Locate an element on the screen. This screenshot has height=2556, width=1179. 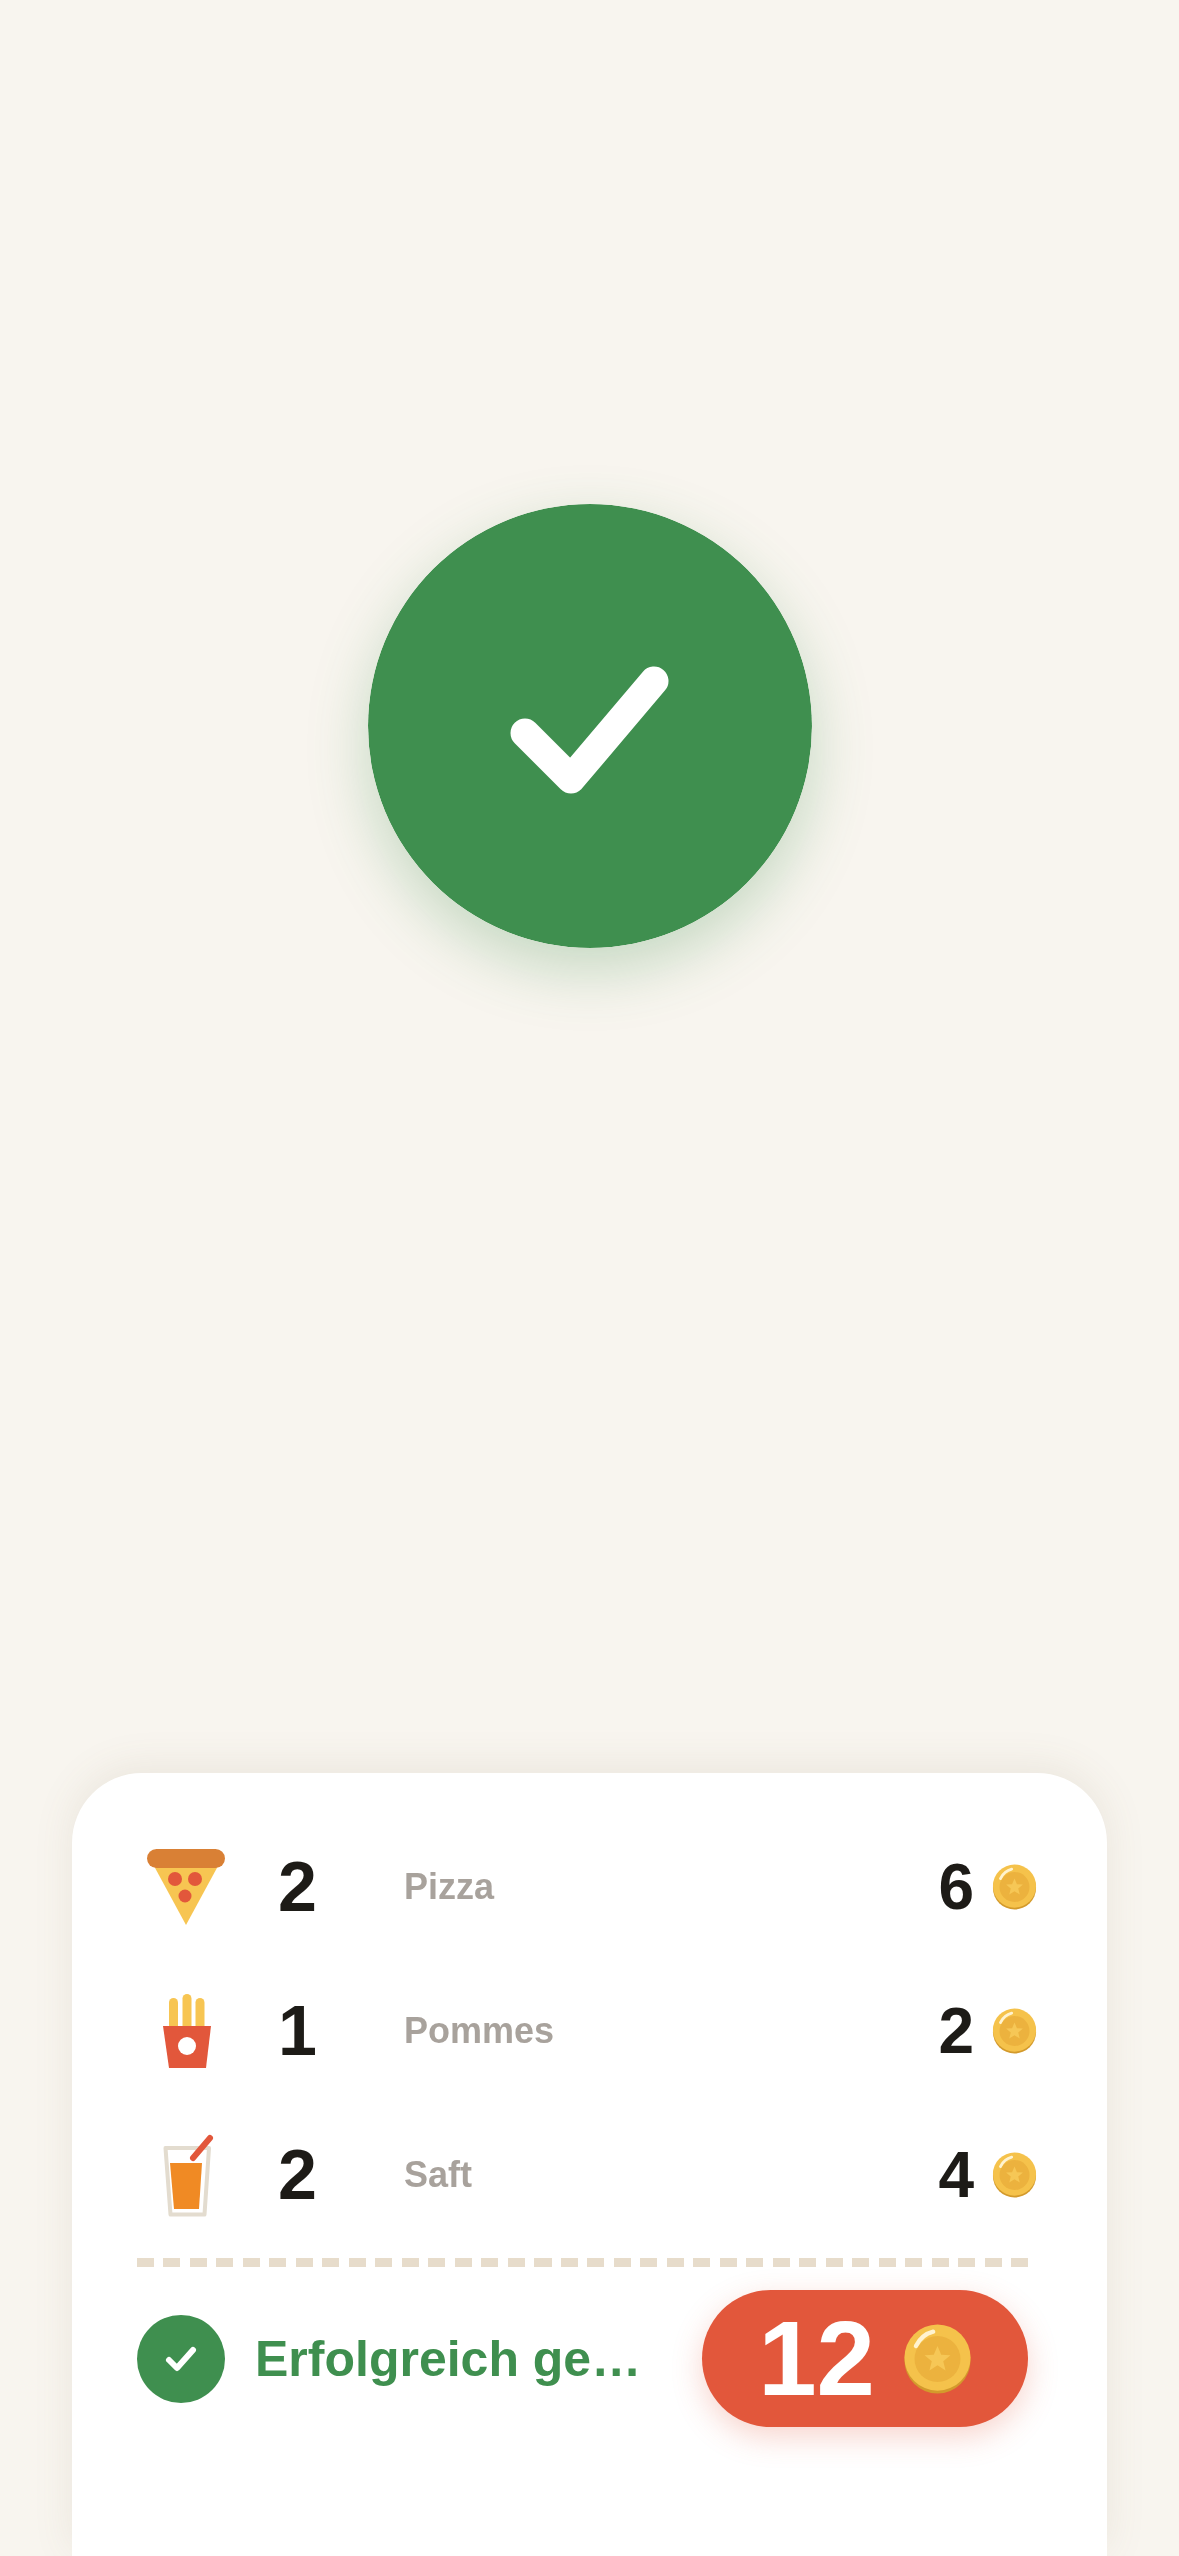
total-amount: 12 is located at coordinates (816, 2358).